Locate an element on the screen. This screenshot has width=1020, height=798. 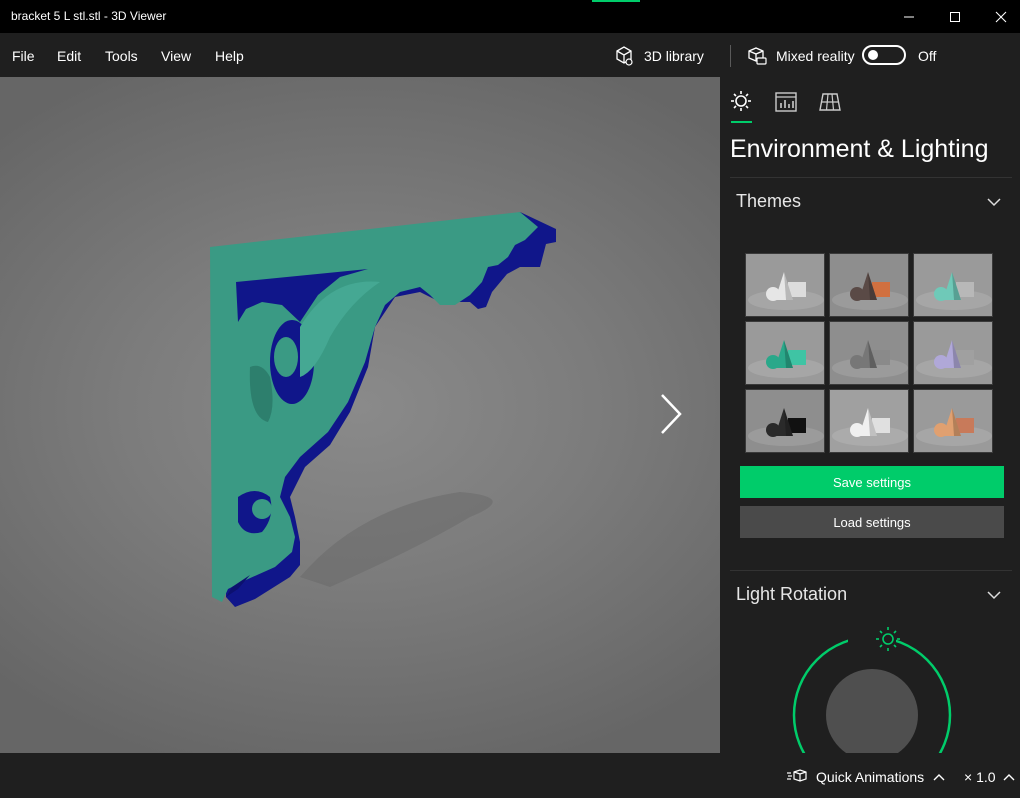
maximize-button is located at coordinates (955, 16).